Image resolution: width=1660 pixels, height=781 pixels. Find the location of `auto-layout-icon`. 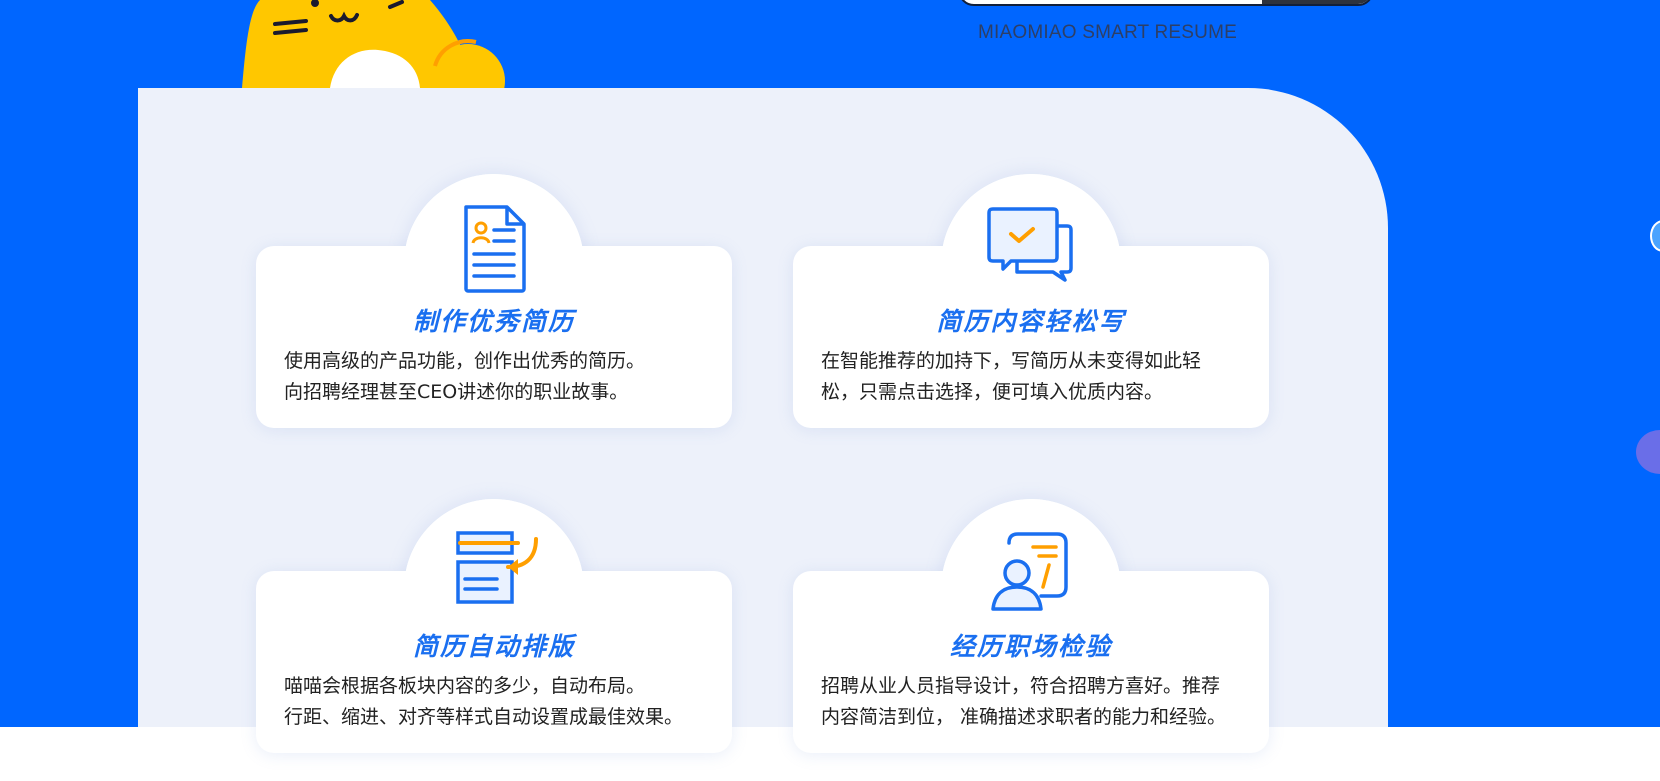

auto-layout-icon is located at coordinates (497, 567).